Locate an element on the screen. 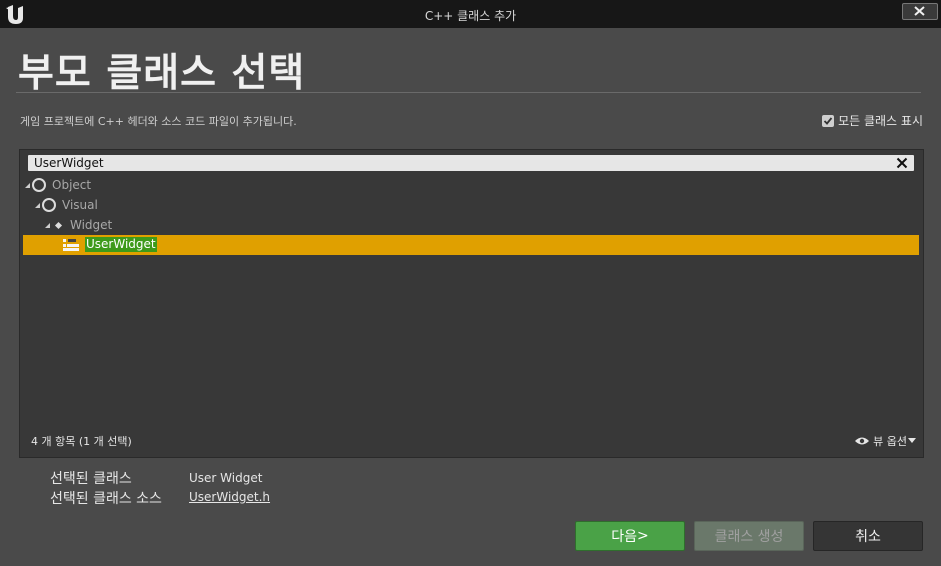  tree-item-object: Object is located at coordinates (58, 185).